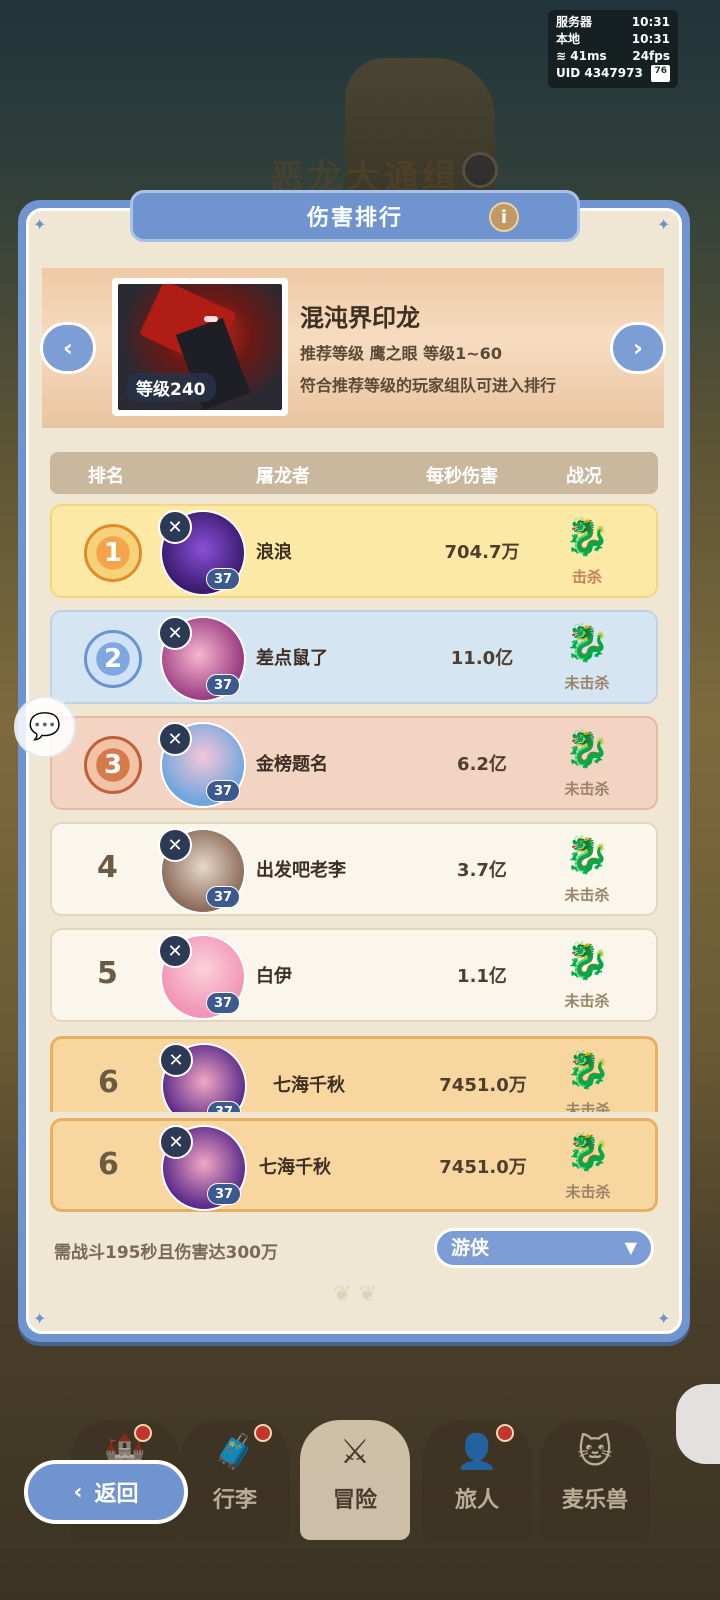  What do you see at coordinates (107, 973) in the screenshot?
I see `rank-number: 5` at bounding box center [107, 973].